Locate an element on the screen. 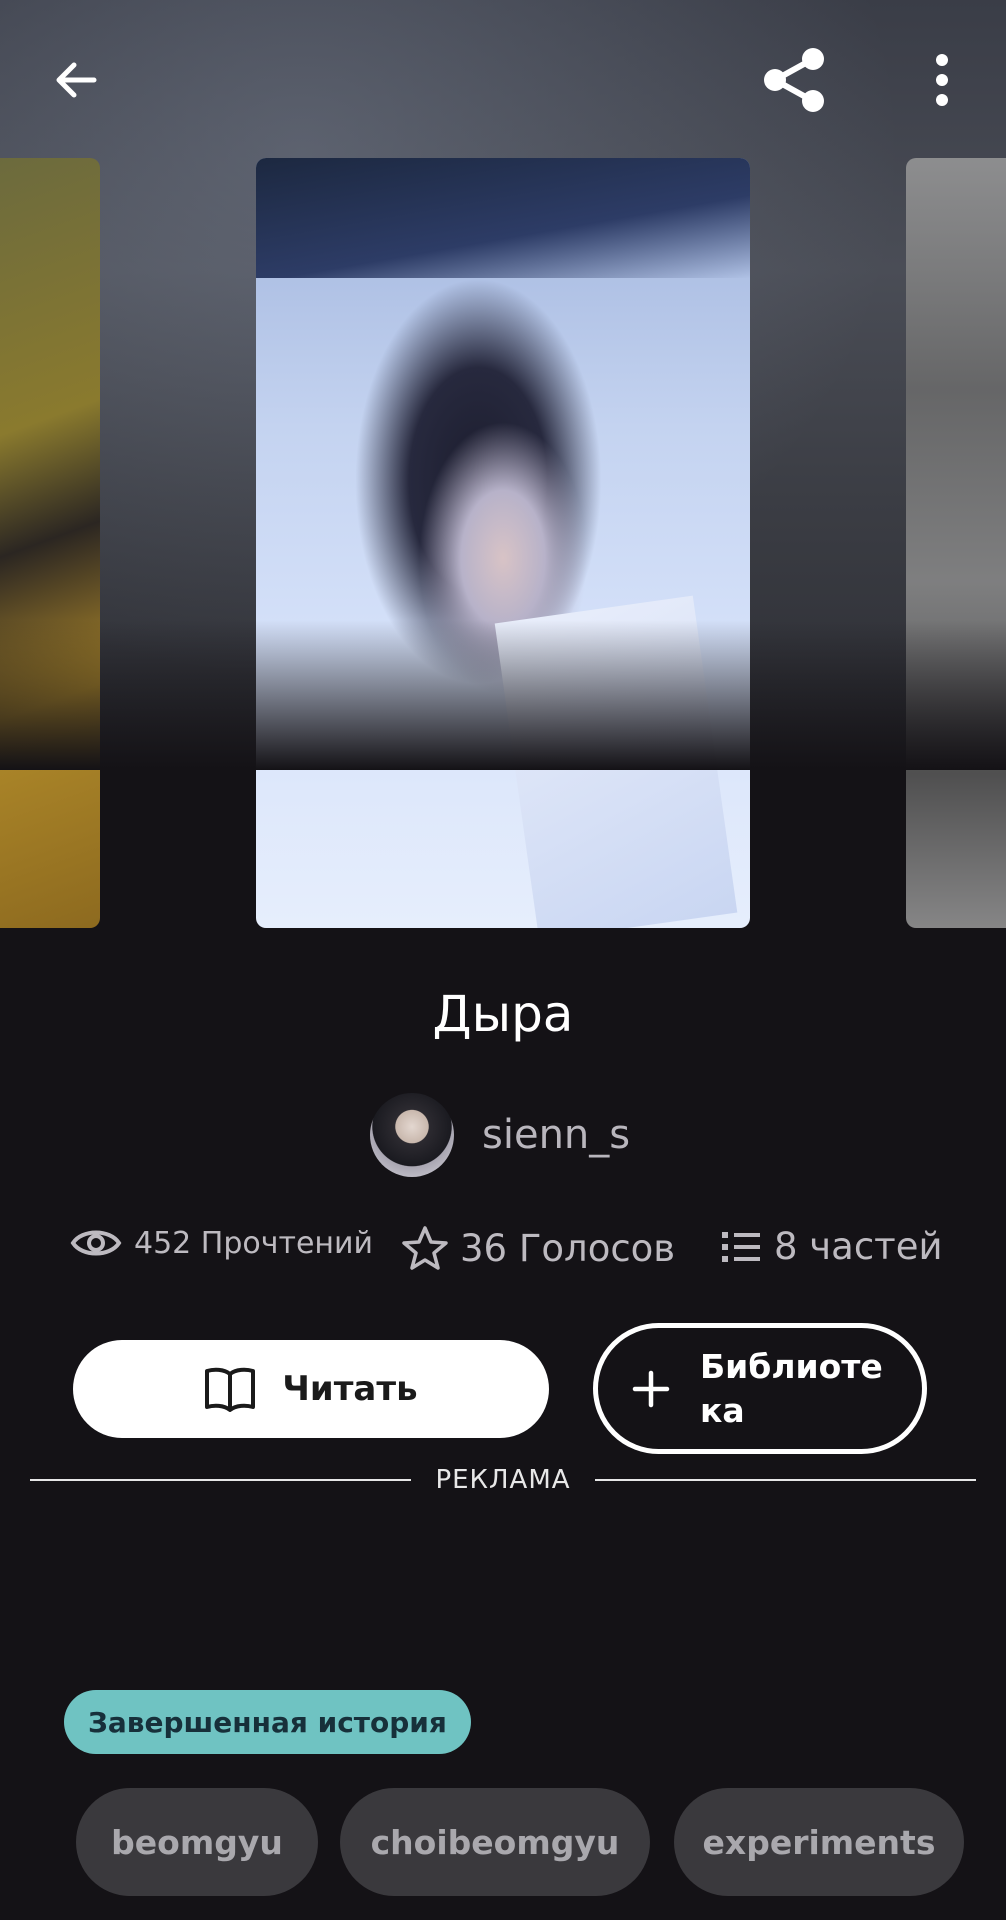 The image size is (1006, 1920). star-icon is located at coordinates (425, 1248).